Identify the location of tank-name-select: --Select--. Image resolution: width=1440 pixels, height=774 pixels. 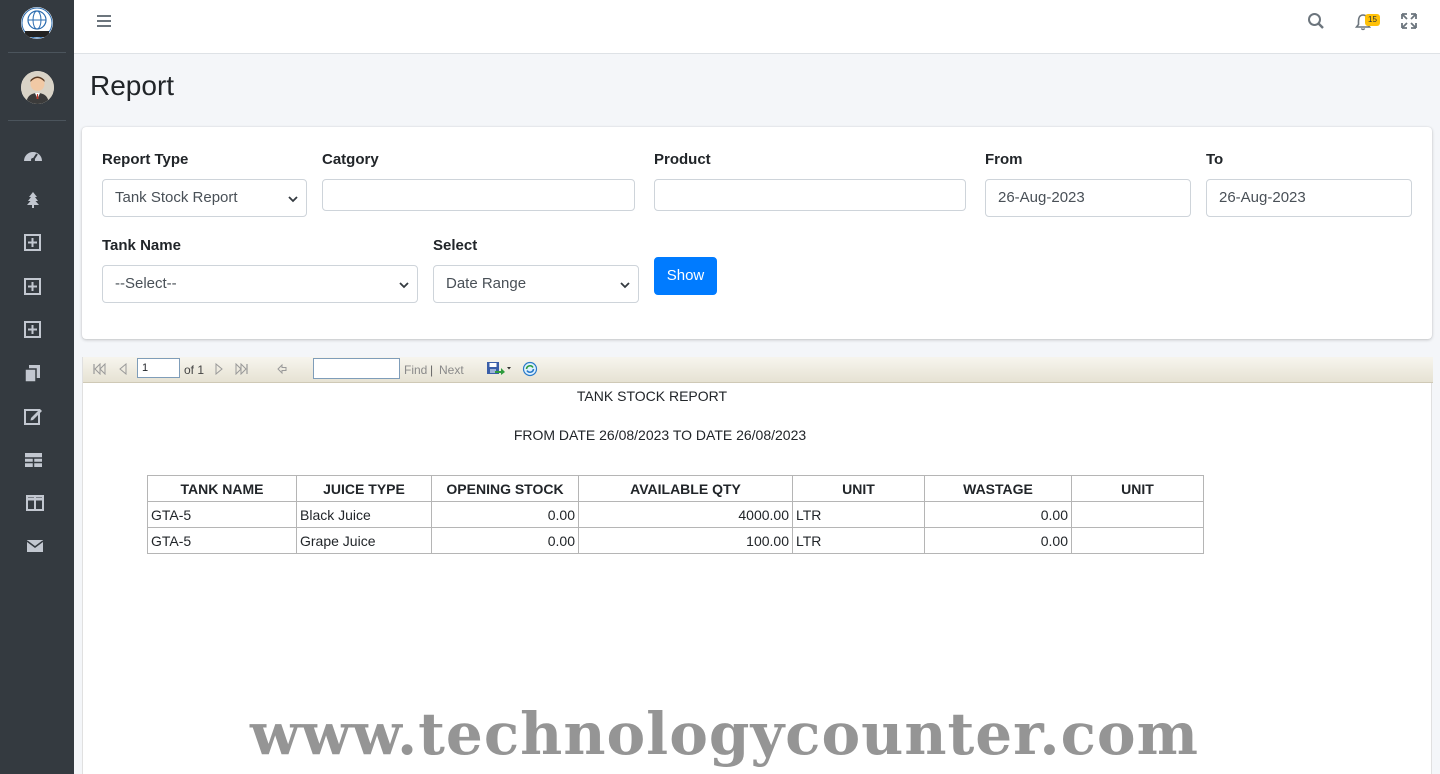
(260, 284).